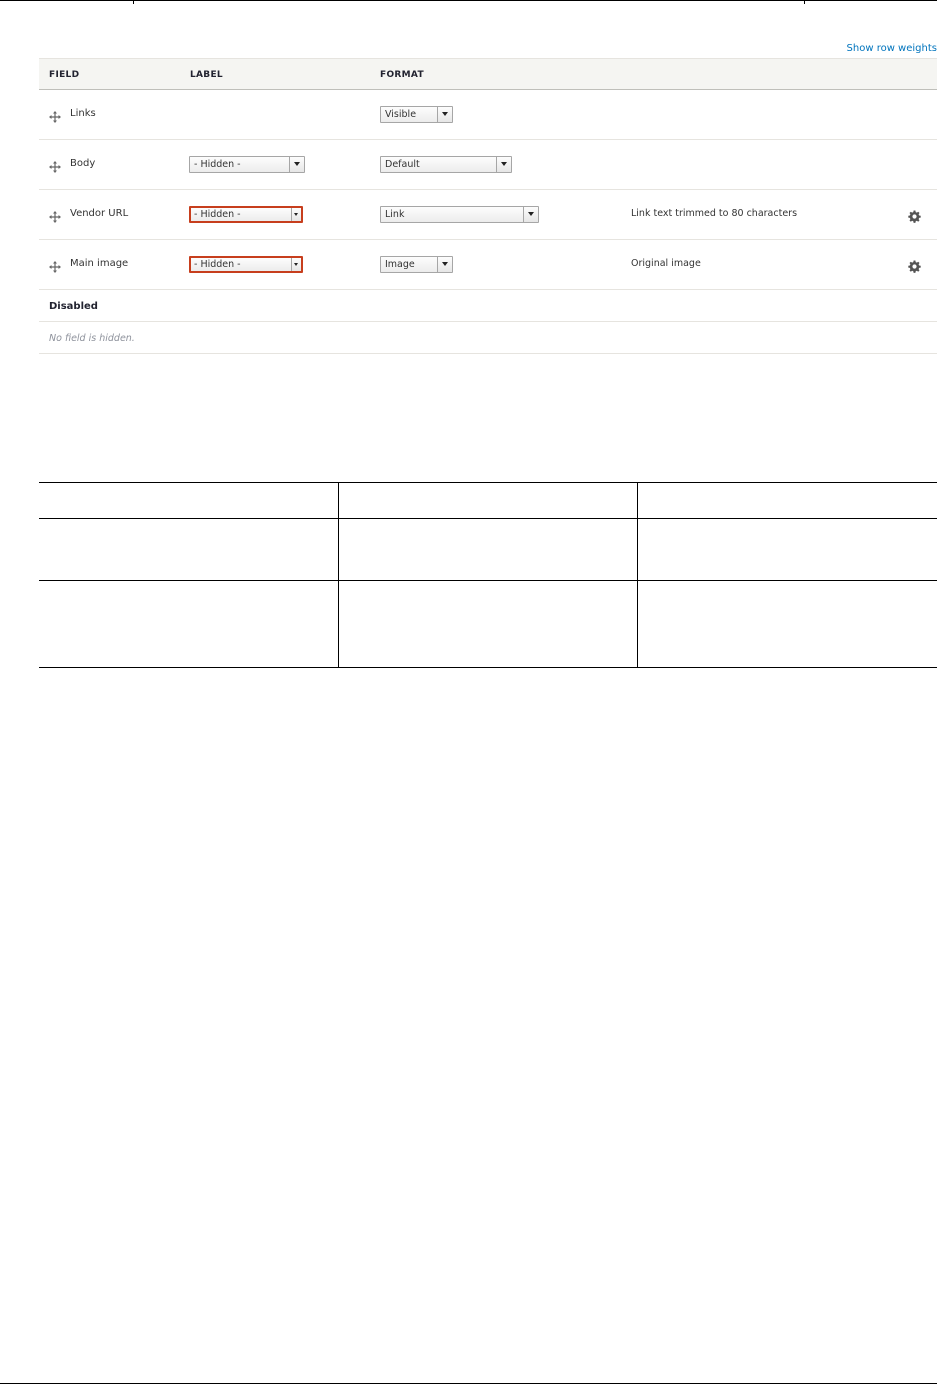 This screenshot has height=1384, width=937. I want to click on field-name: Main image, so click(99, 263).